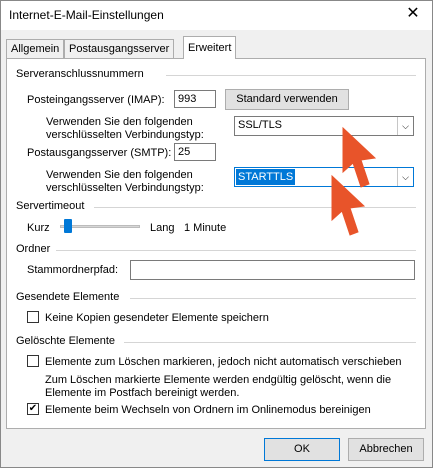 The height and width of the screenshot is (468, 433). I want to click on timeout-short-label: Kurz, so click(38, 228).